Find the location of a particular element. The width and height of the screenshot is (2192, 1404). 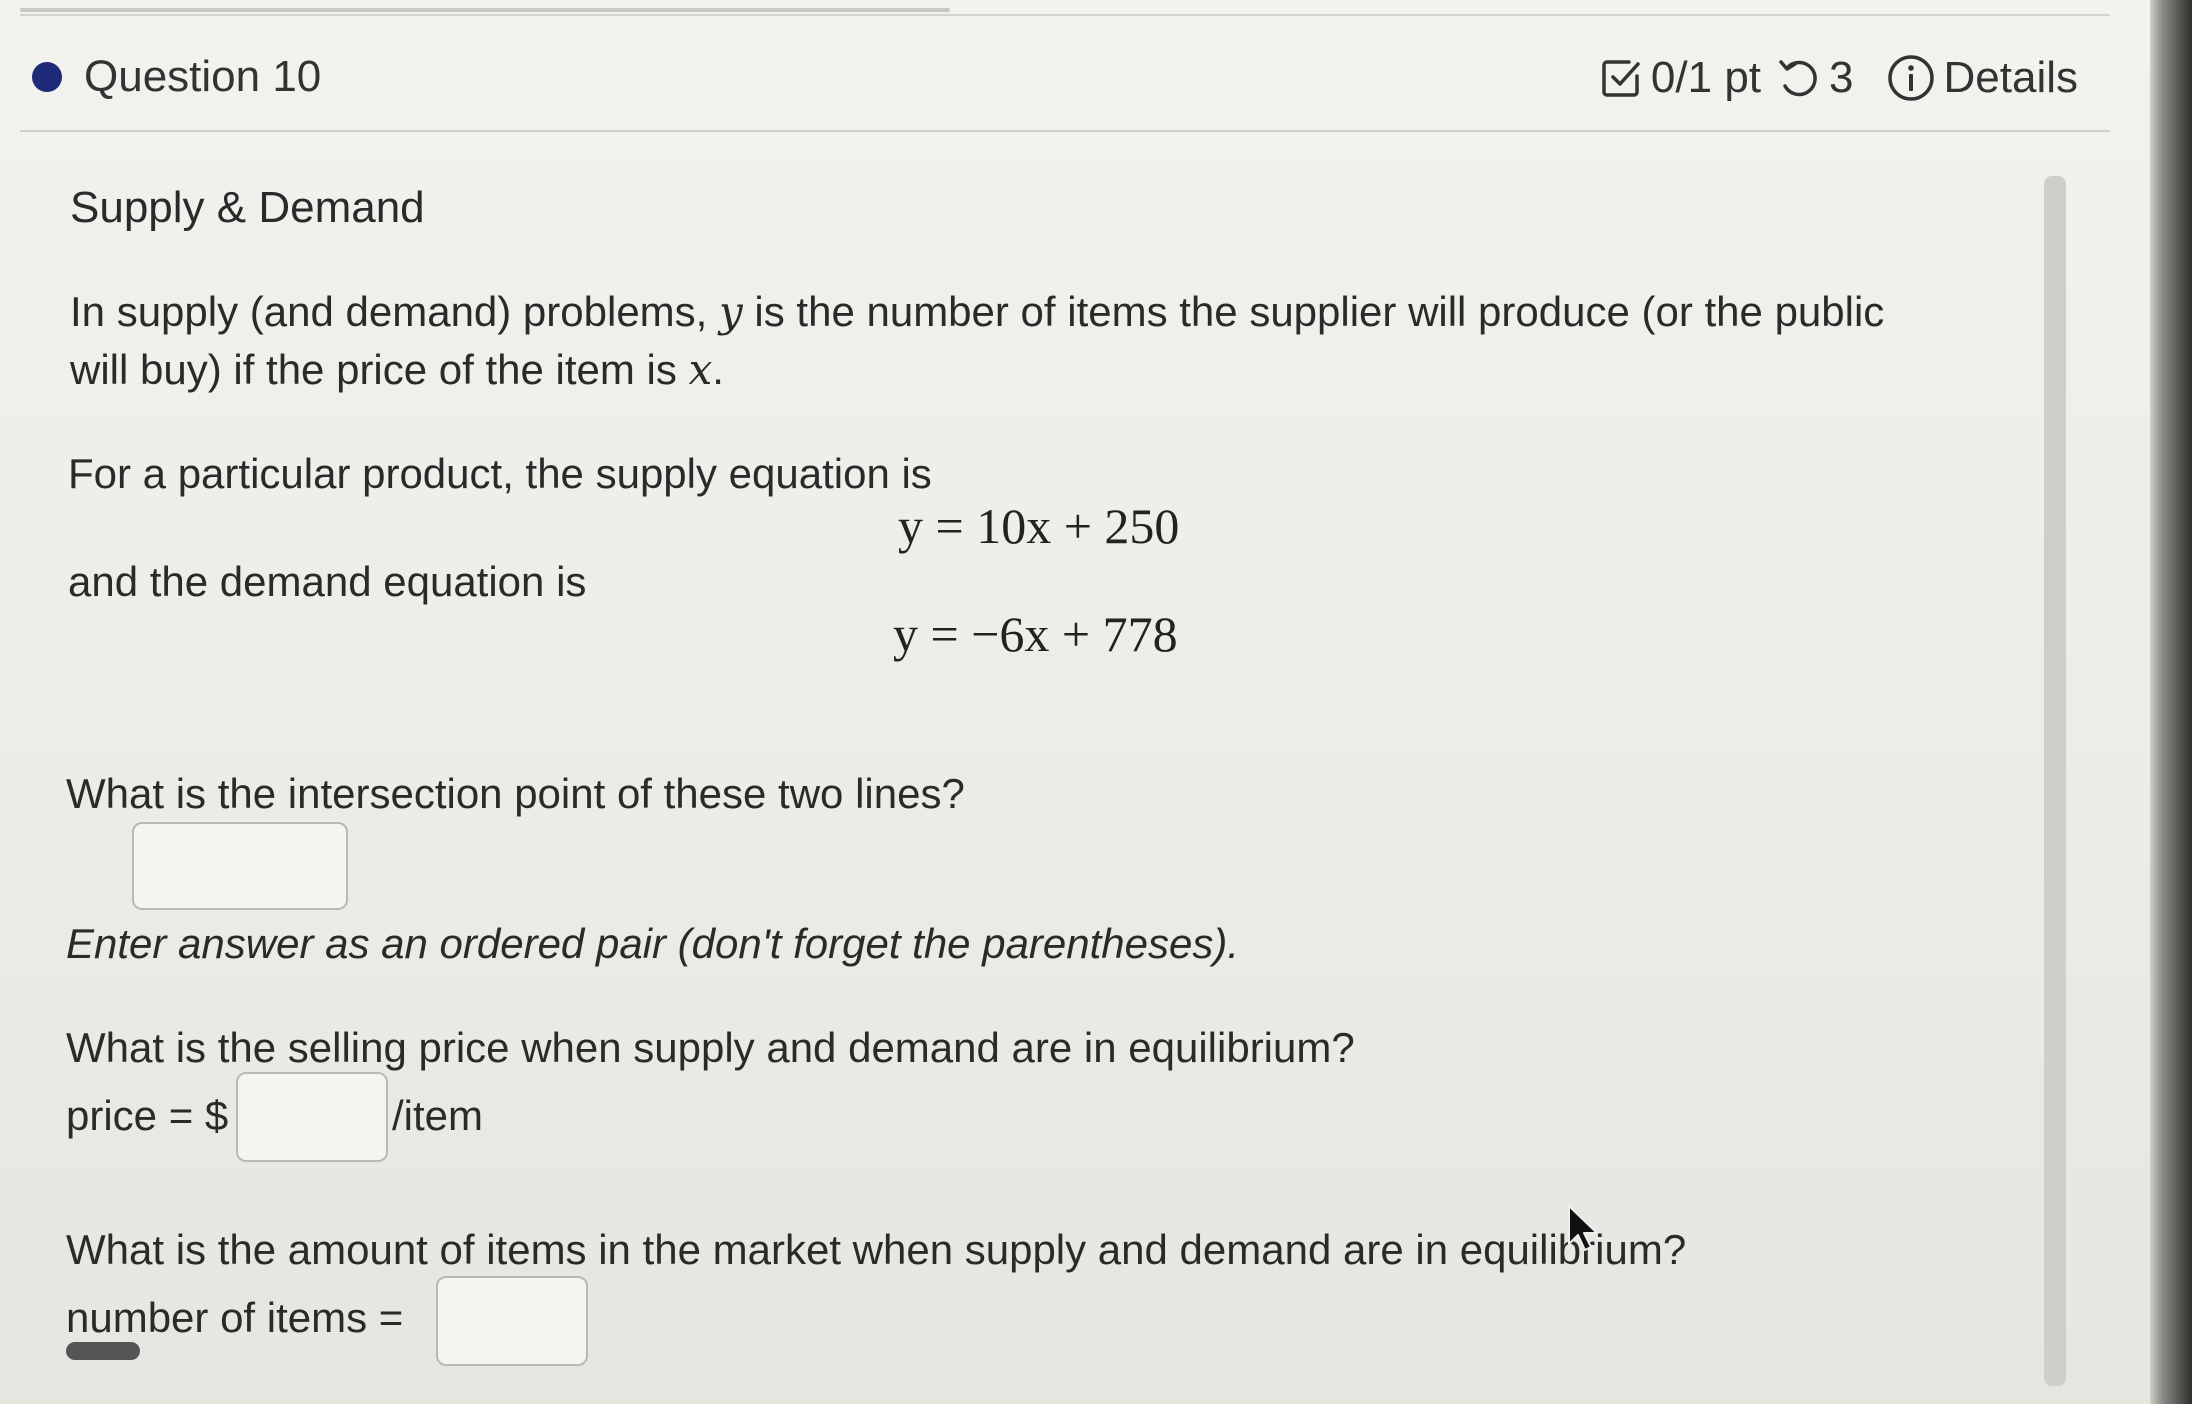

price-answer-input is located at coordinates (312, 1117).